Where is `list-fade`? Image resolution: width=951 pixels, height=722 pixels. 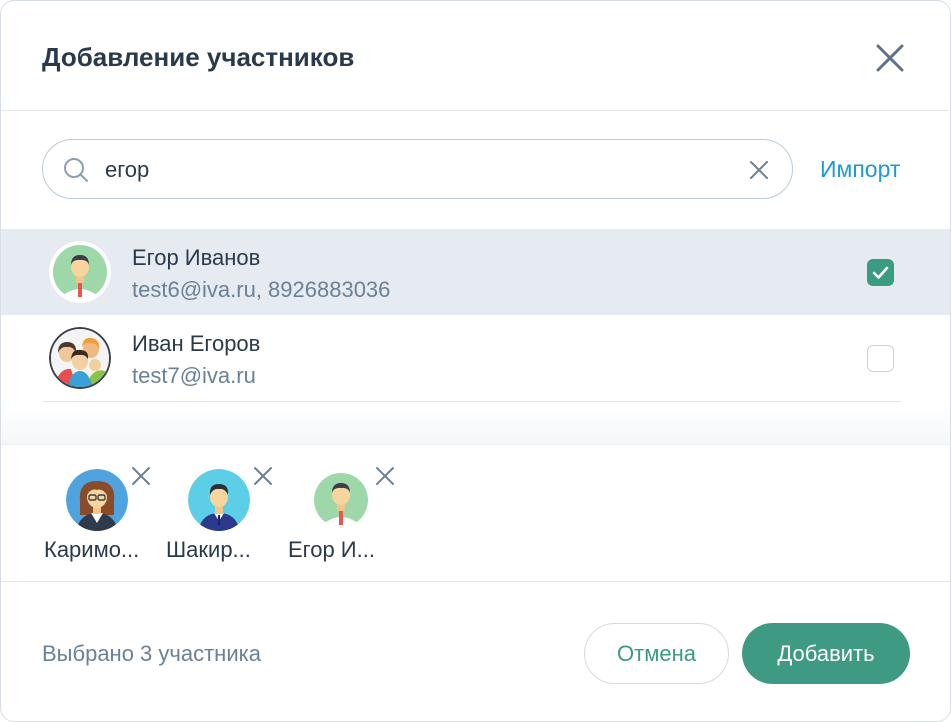 list-fade is located at coordinates (475, 425).